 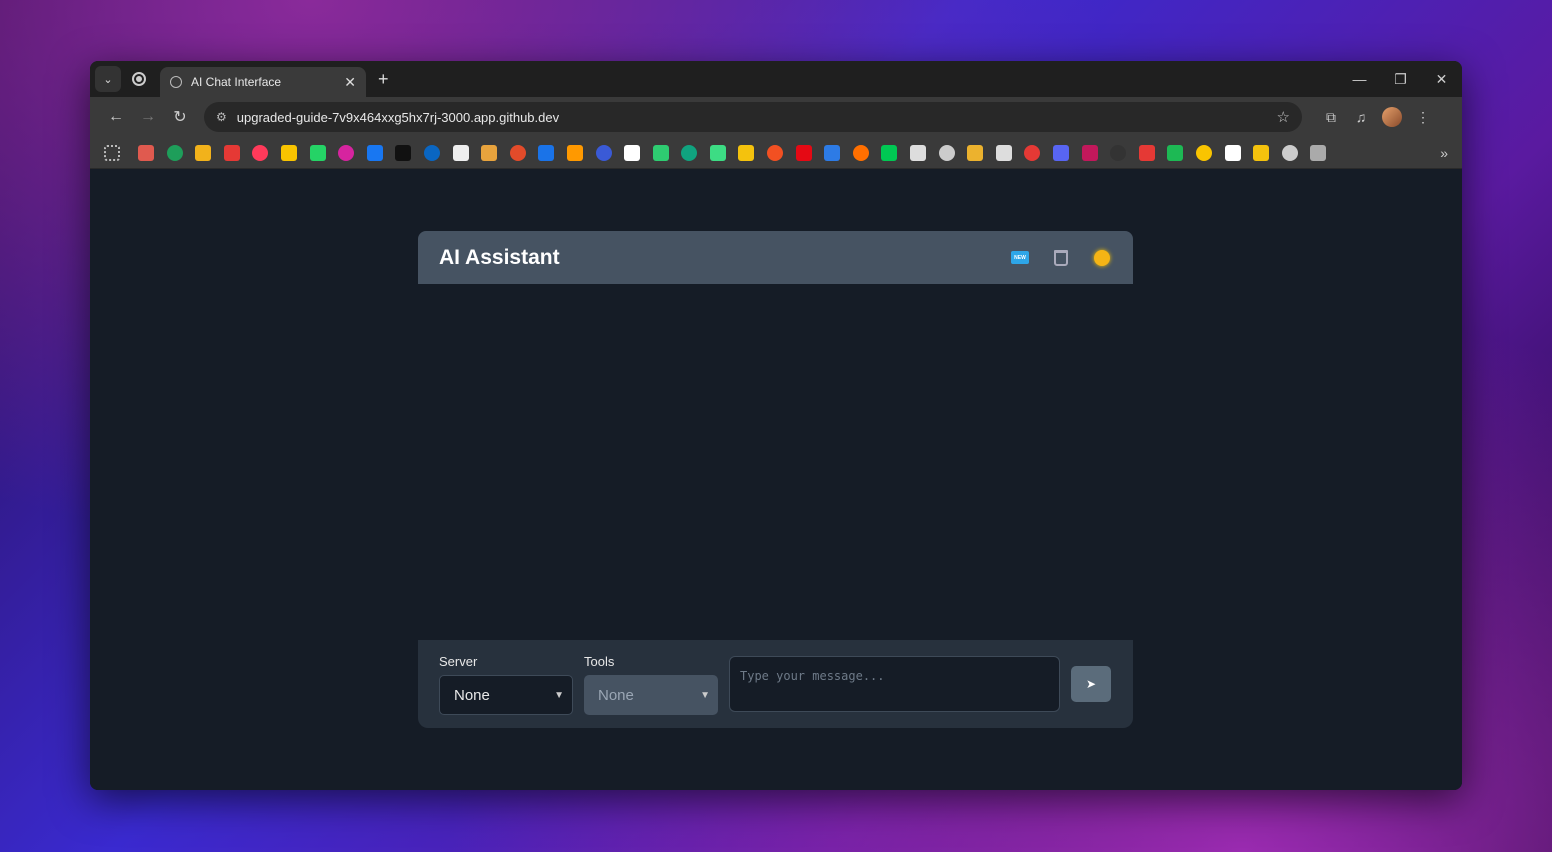 I want to click on tools-label: Tools, so click(x=599, y=661).